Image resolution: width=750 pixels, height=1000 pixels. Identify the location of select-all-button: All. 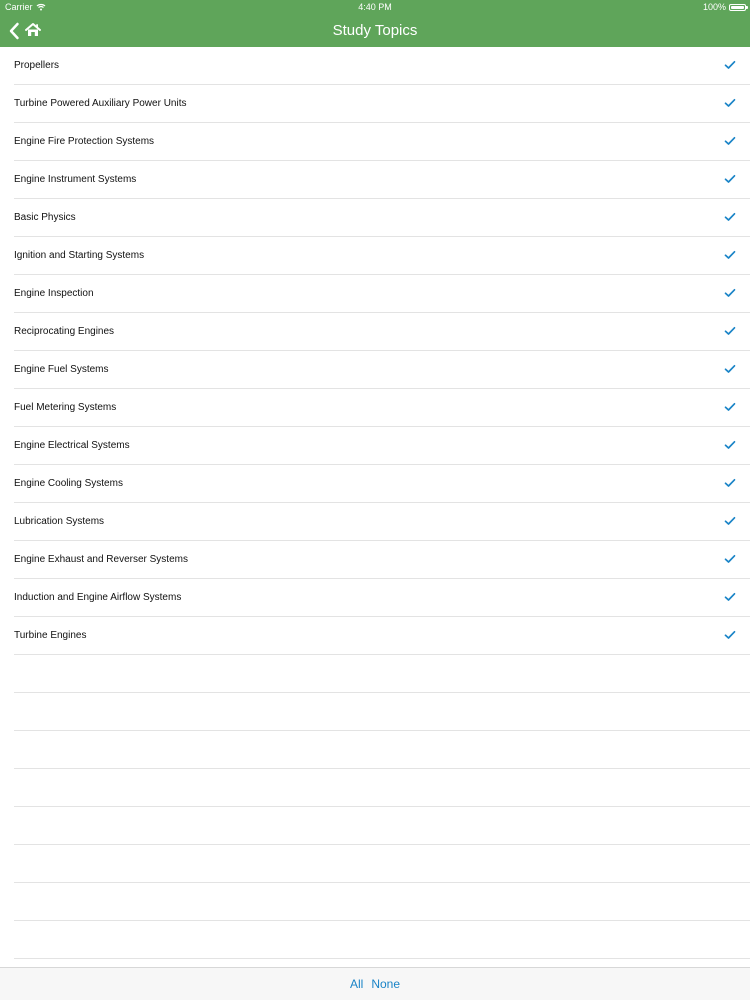
(356, 984).